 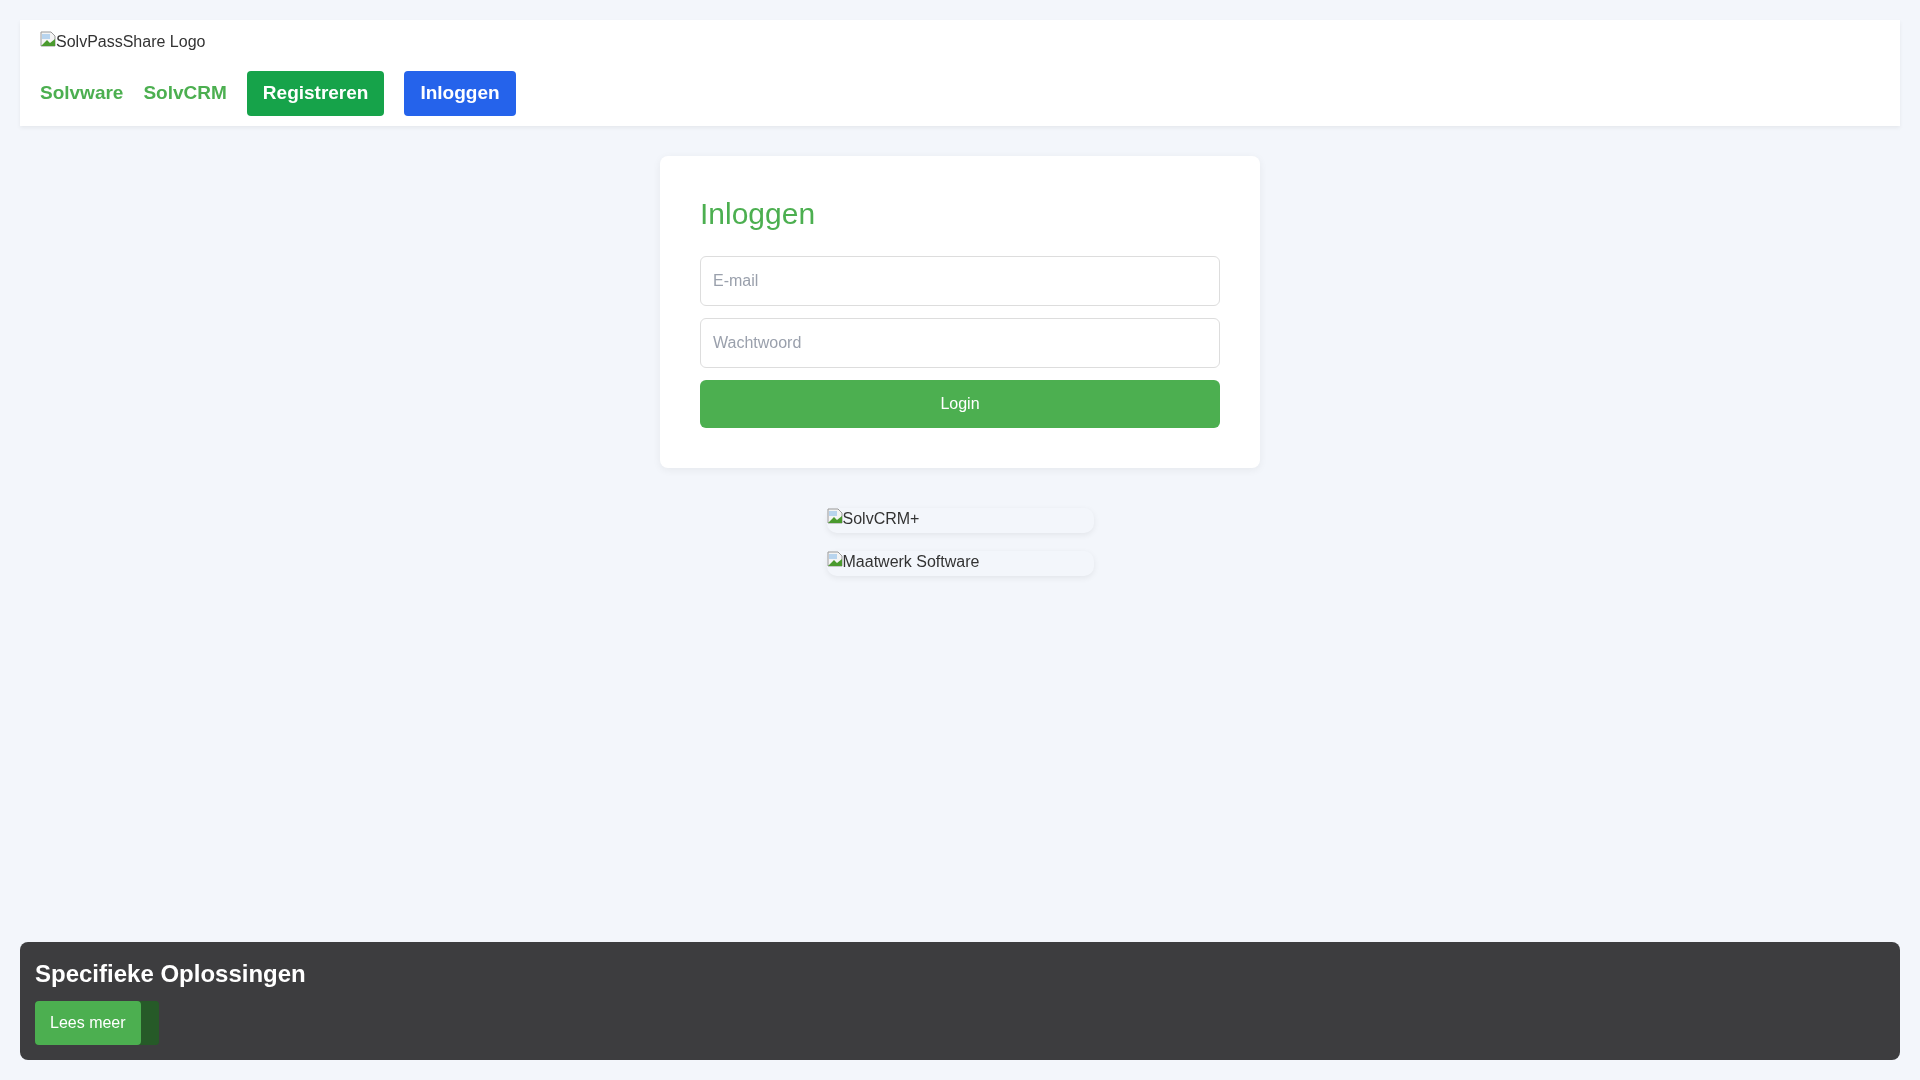 What do you see at coordinates (315, 93) in the screenshot?
I see `register-button: Registreren` at bounding box center [315, 93].